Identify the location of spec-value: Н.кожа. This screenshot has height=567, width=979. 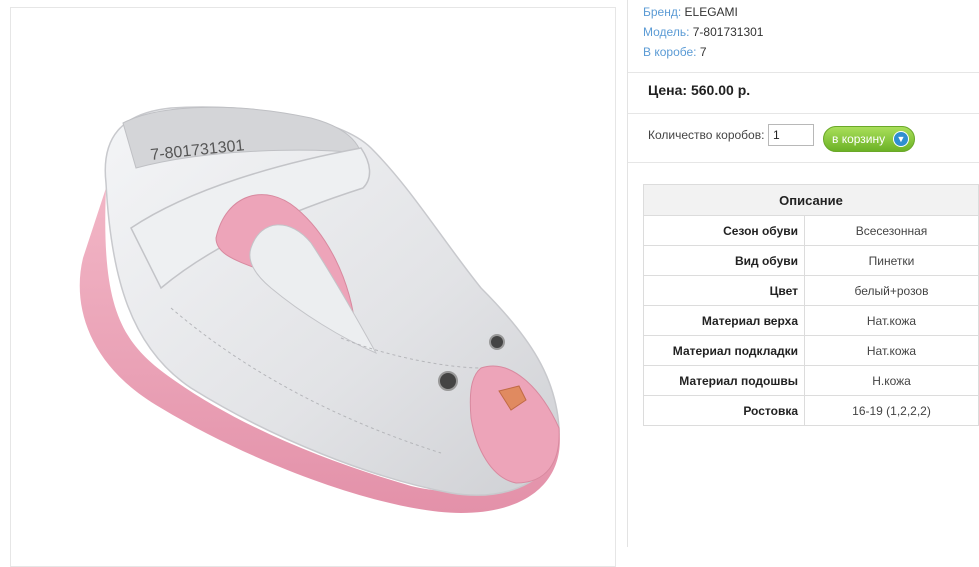
(891, 380).